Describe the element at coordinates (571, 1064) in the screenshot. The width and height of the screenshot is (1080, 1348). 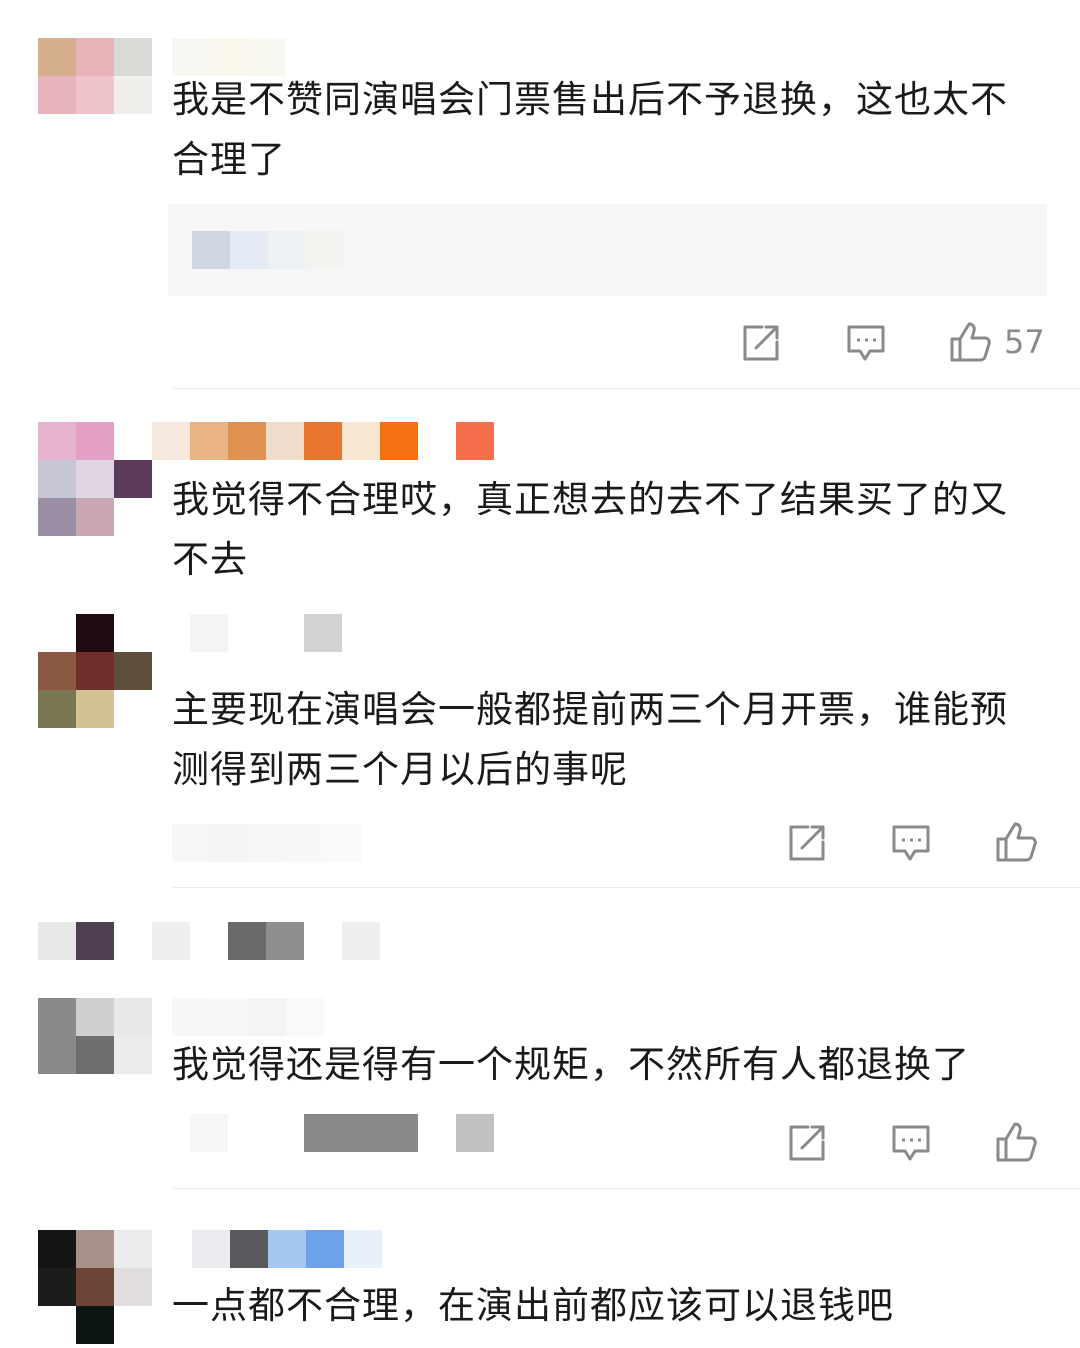
I see `comment-text: 我觉得还是得有一个规矩，不然所有人都退换了` at that location.